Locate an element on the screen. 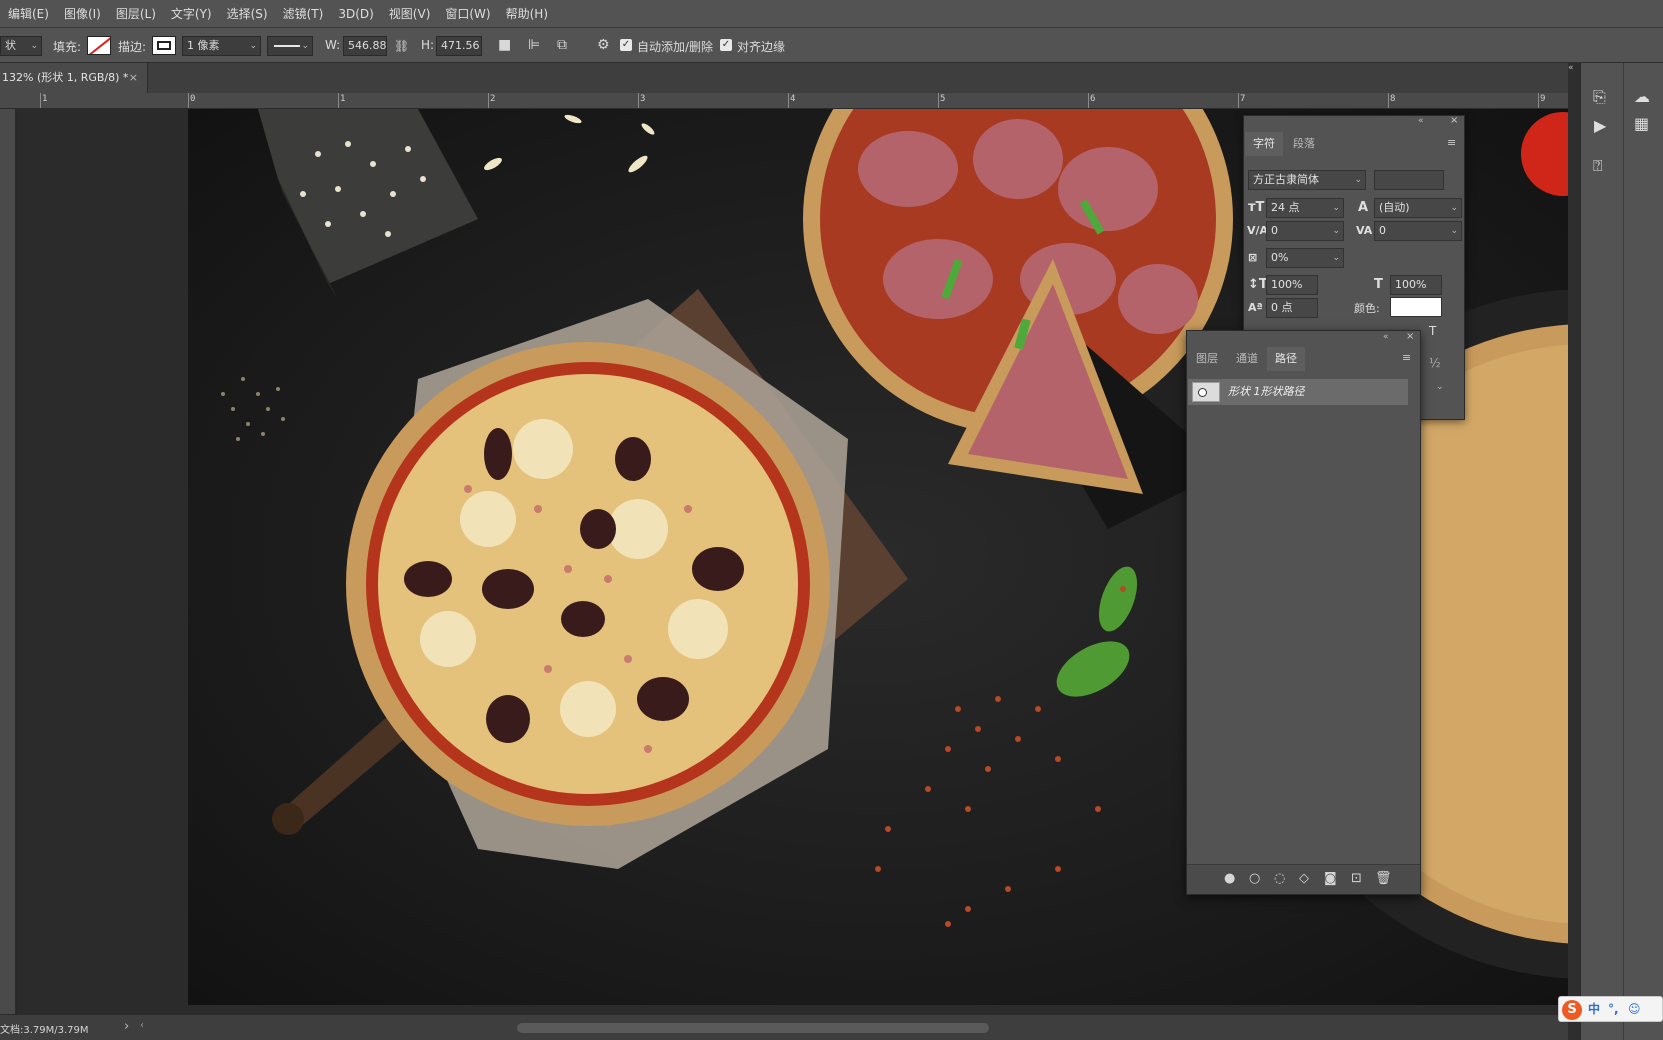 This screenshot has height=1040, width=1663. width-field: 546.88 | is located at coordinates (365, 46).